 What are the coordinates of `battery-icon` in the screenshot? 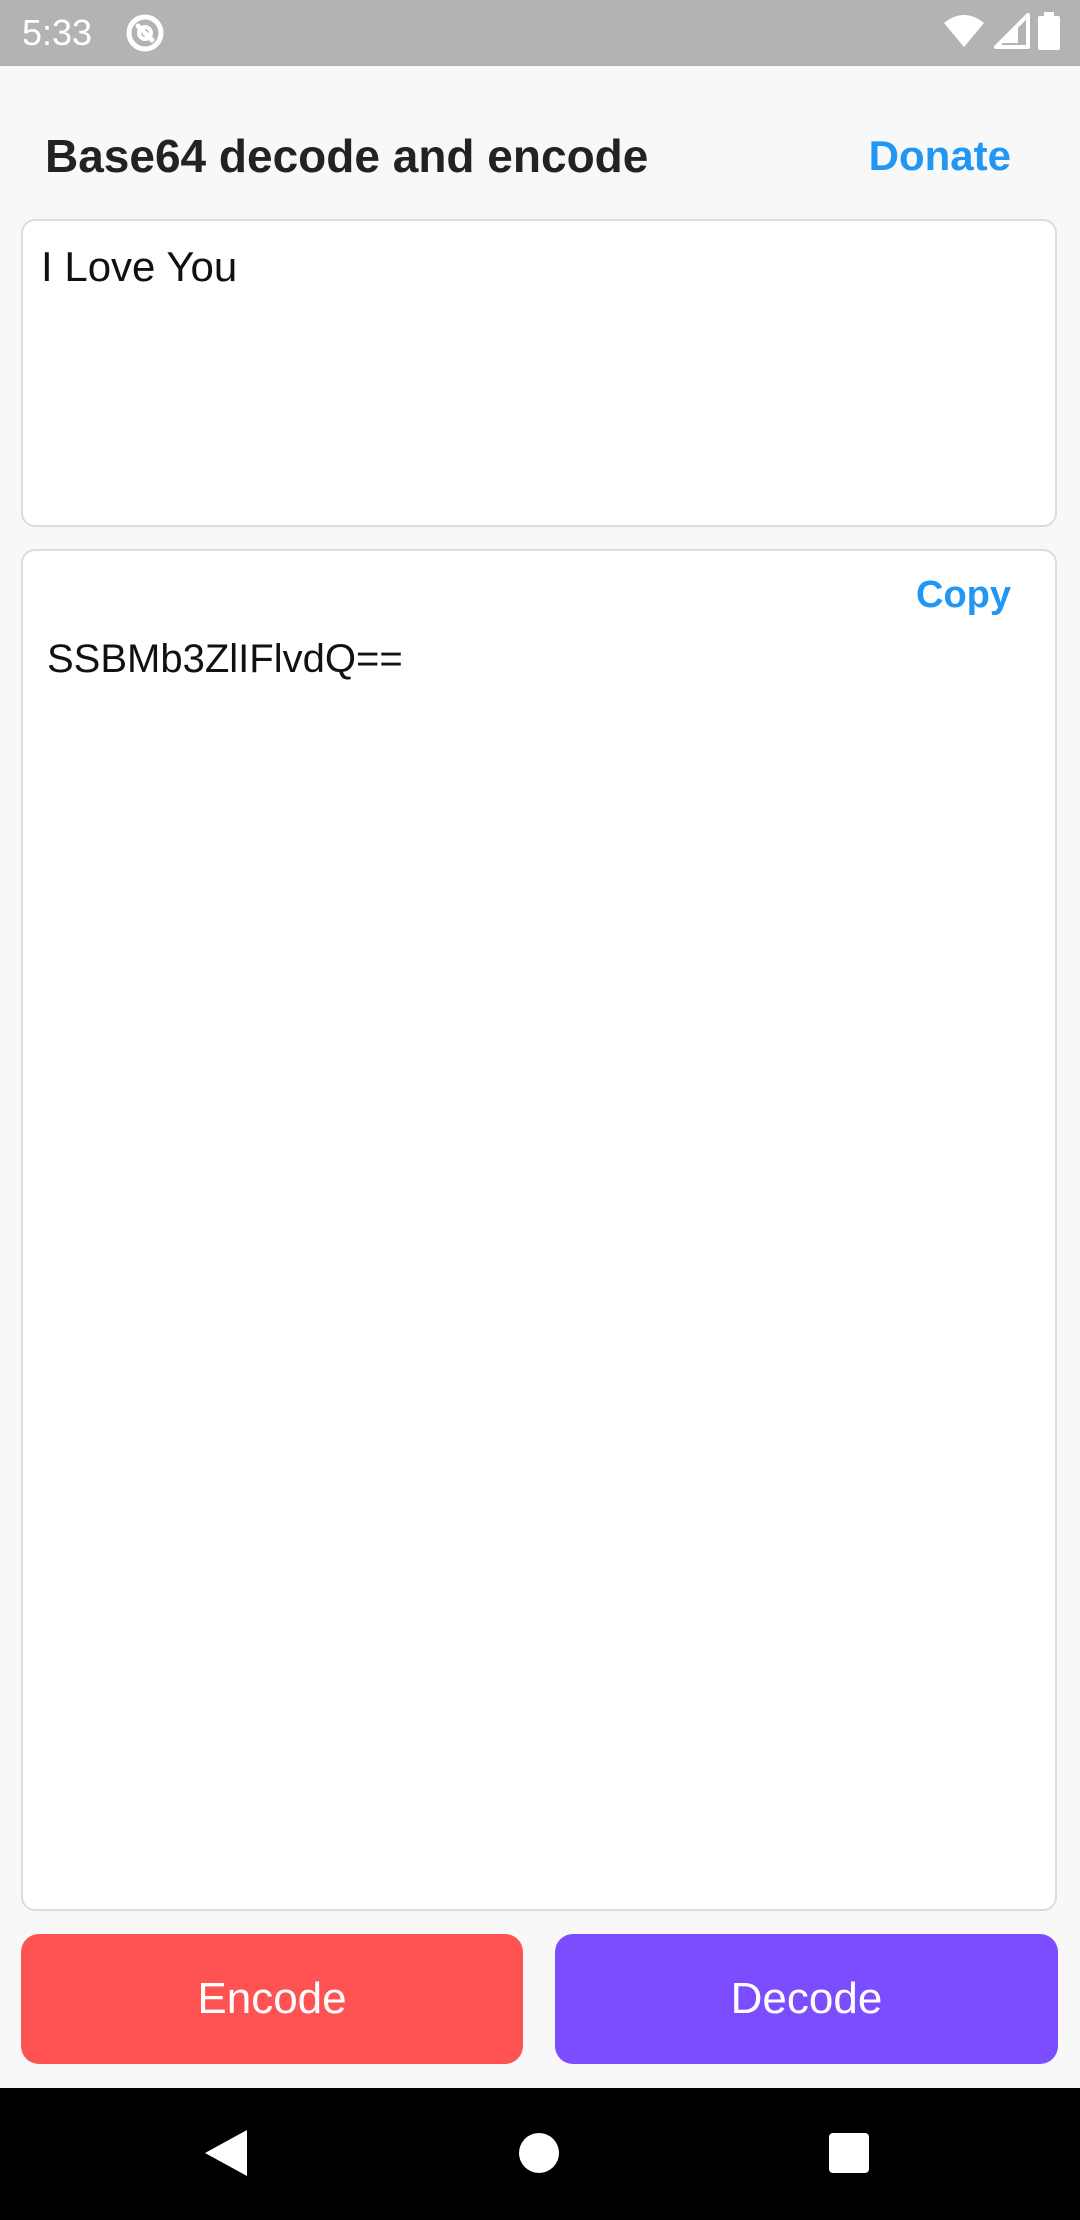 It's located at (1049, 33).